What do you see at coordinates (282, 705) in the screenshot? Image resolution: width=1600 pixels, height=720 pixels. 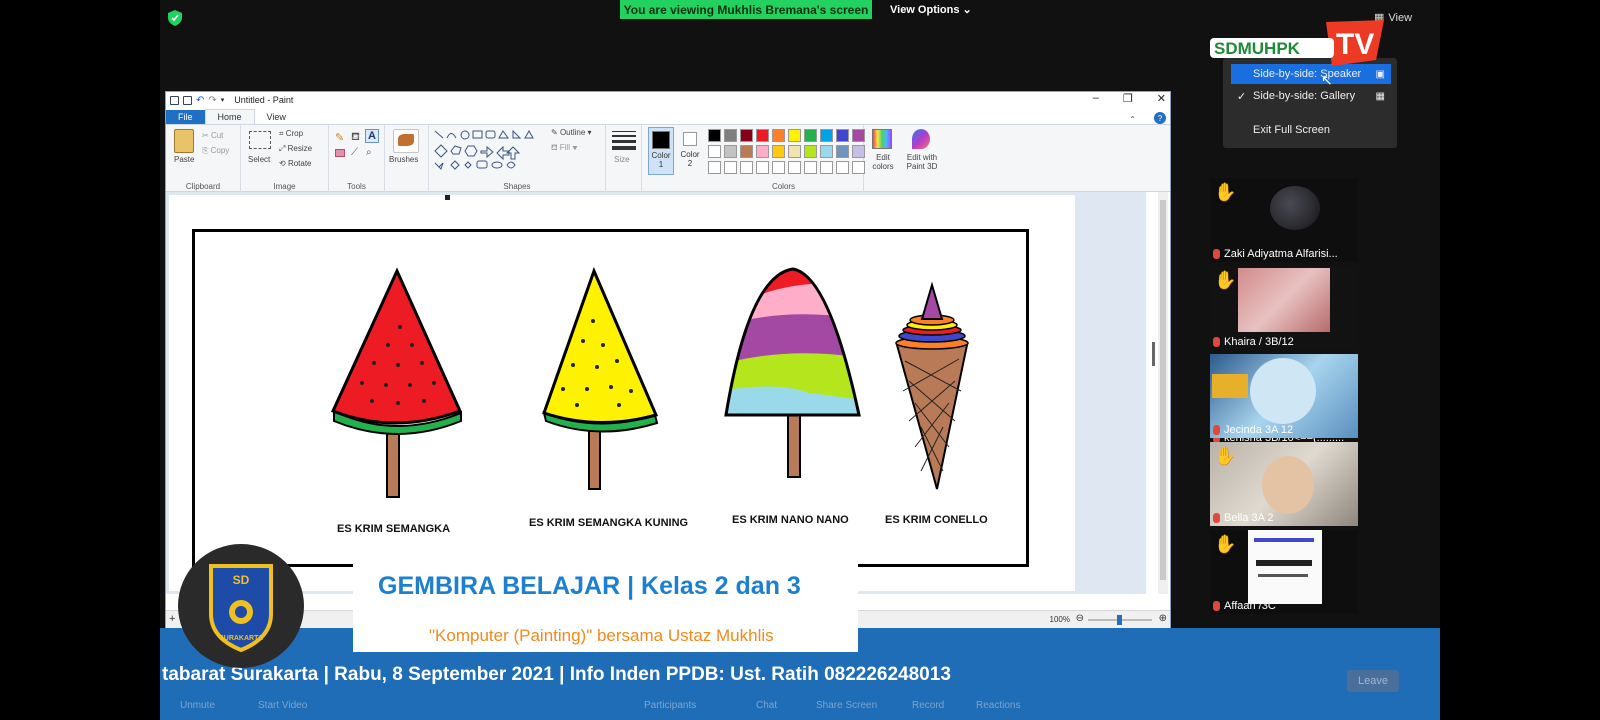 I see `start-video-button: Start Video` at bounding box center [282, 705].